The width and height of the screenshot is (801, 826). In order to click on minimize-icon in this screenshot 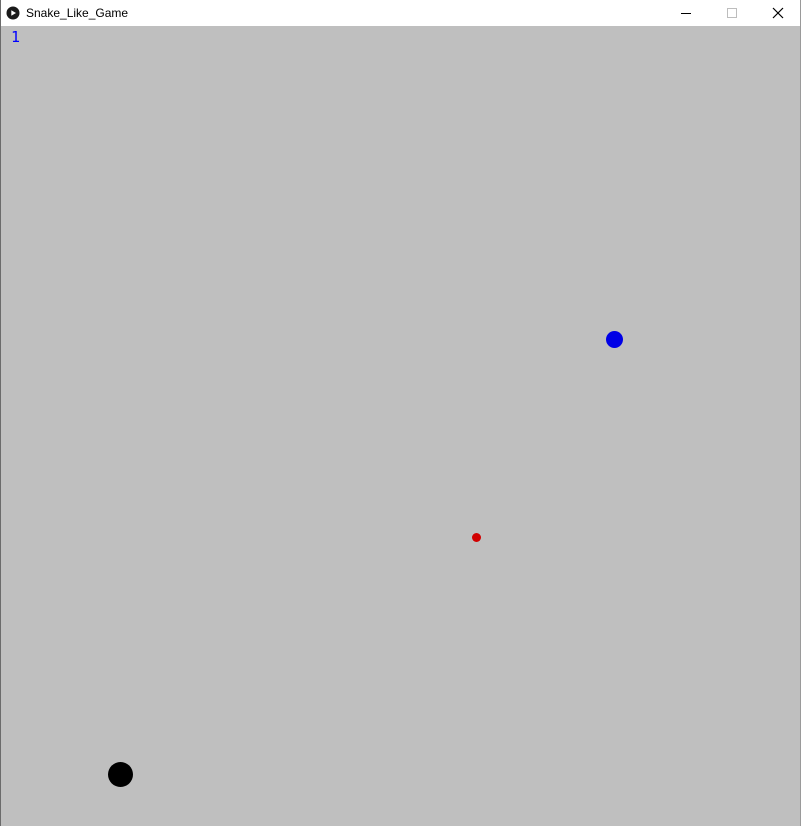, I will do `click(686, 13)`.